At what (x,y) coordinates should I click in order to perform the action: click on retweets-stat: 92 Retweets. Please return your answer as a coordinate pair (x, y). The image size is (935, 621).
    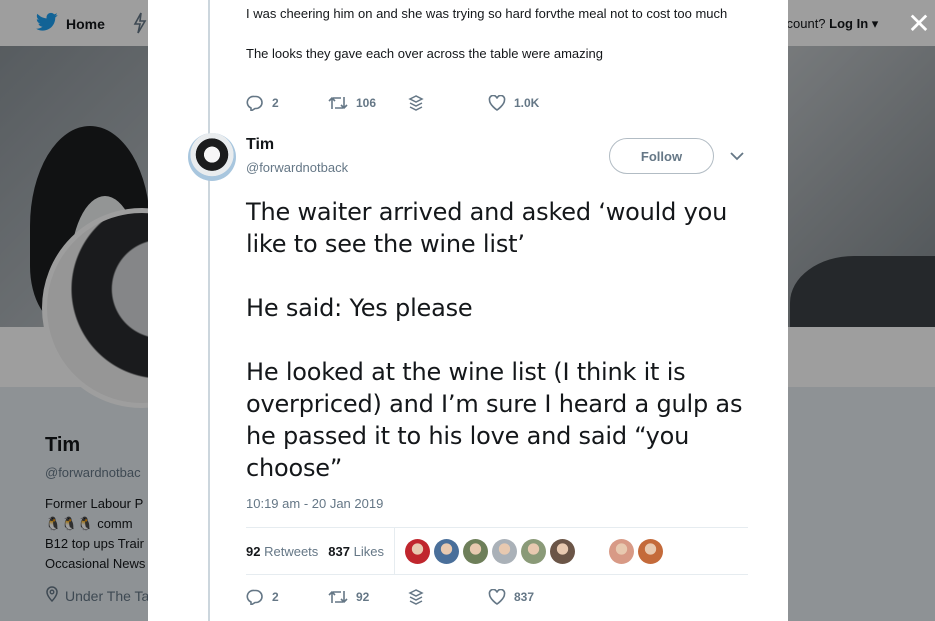
    Looking at the image, I should click on (282, 551).